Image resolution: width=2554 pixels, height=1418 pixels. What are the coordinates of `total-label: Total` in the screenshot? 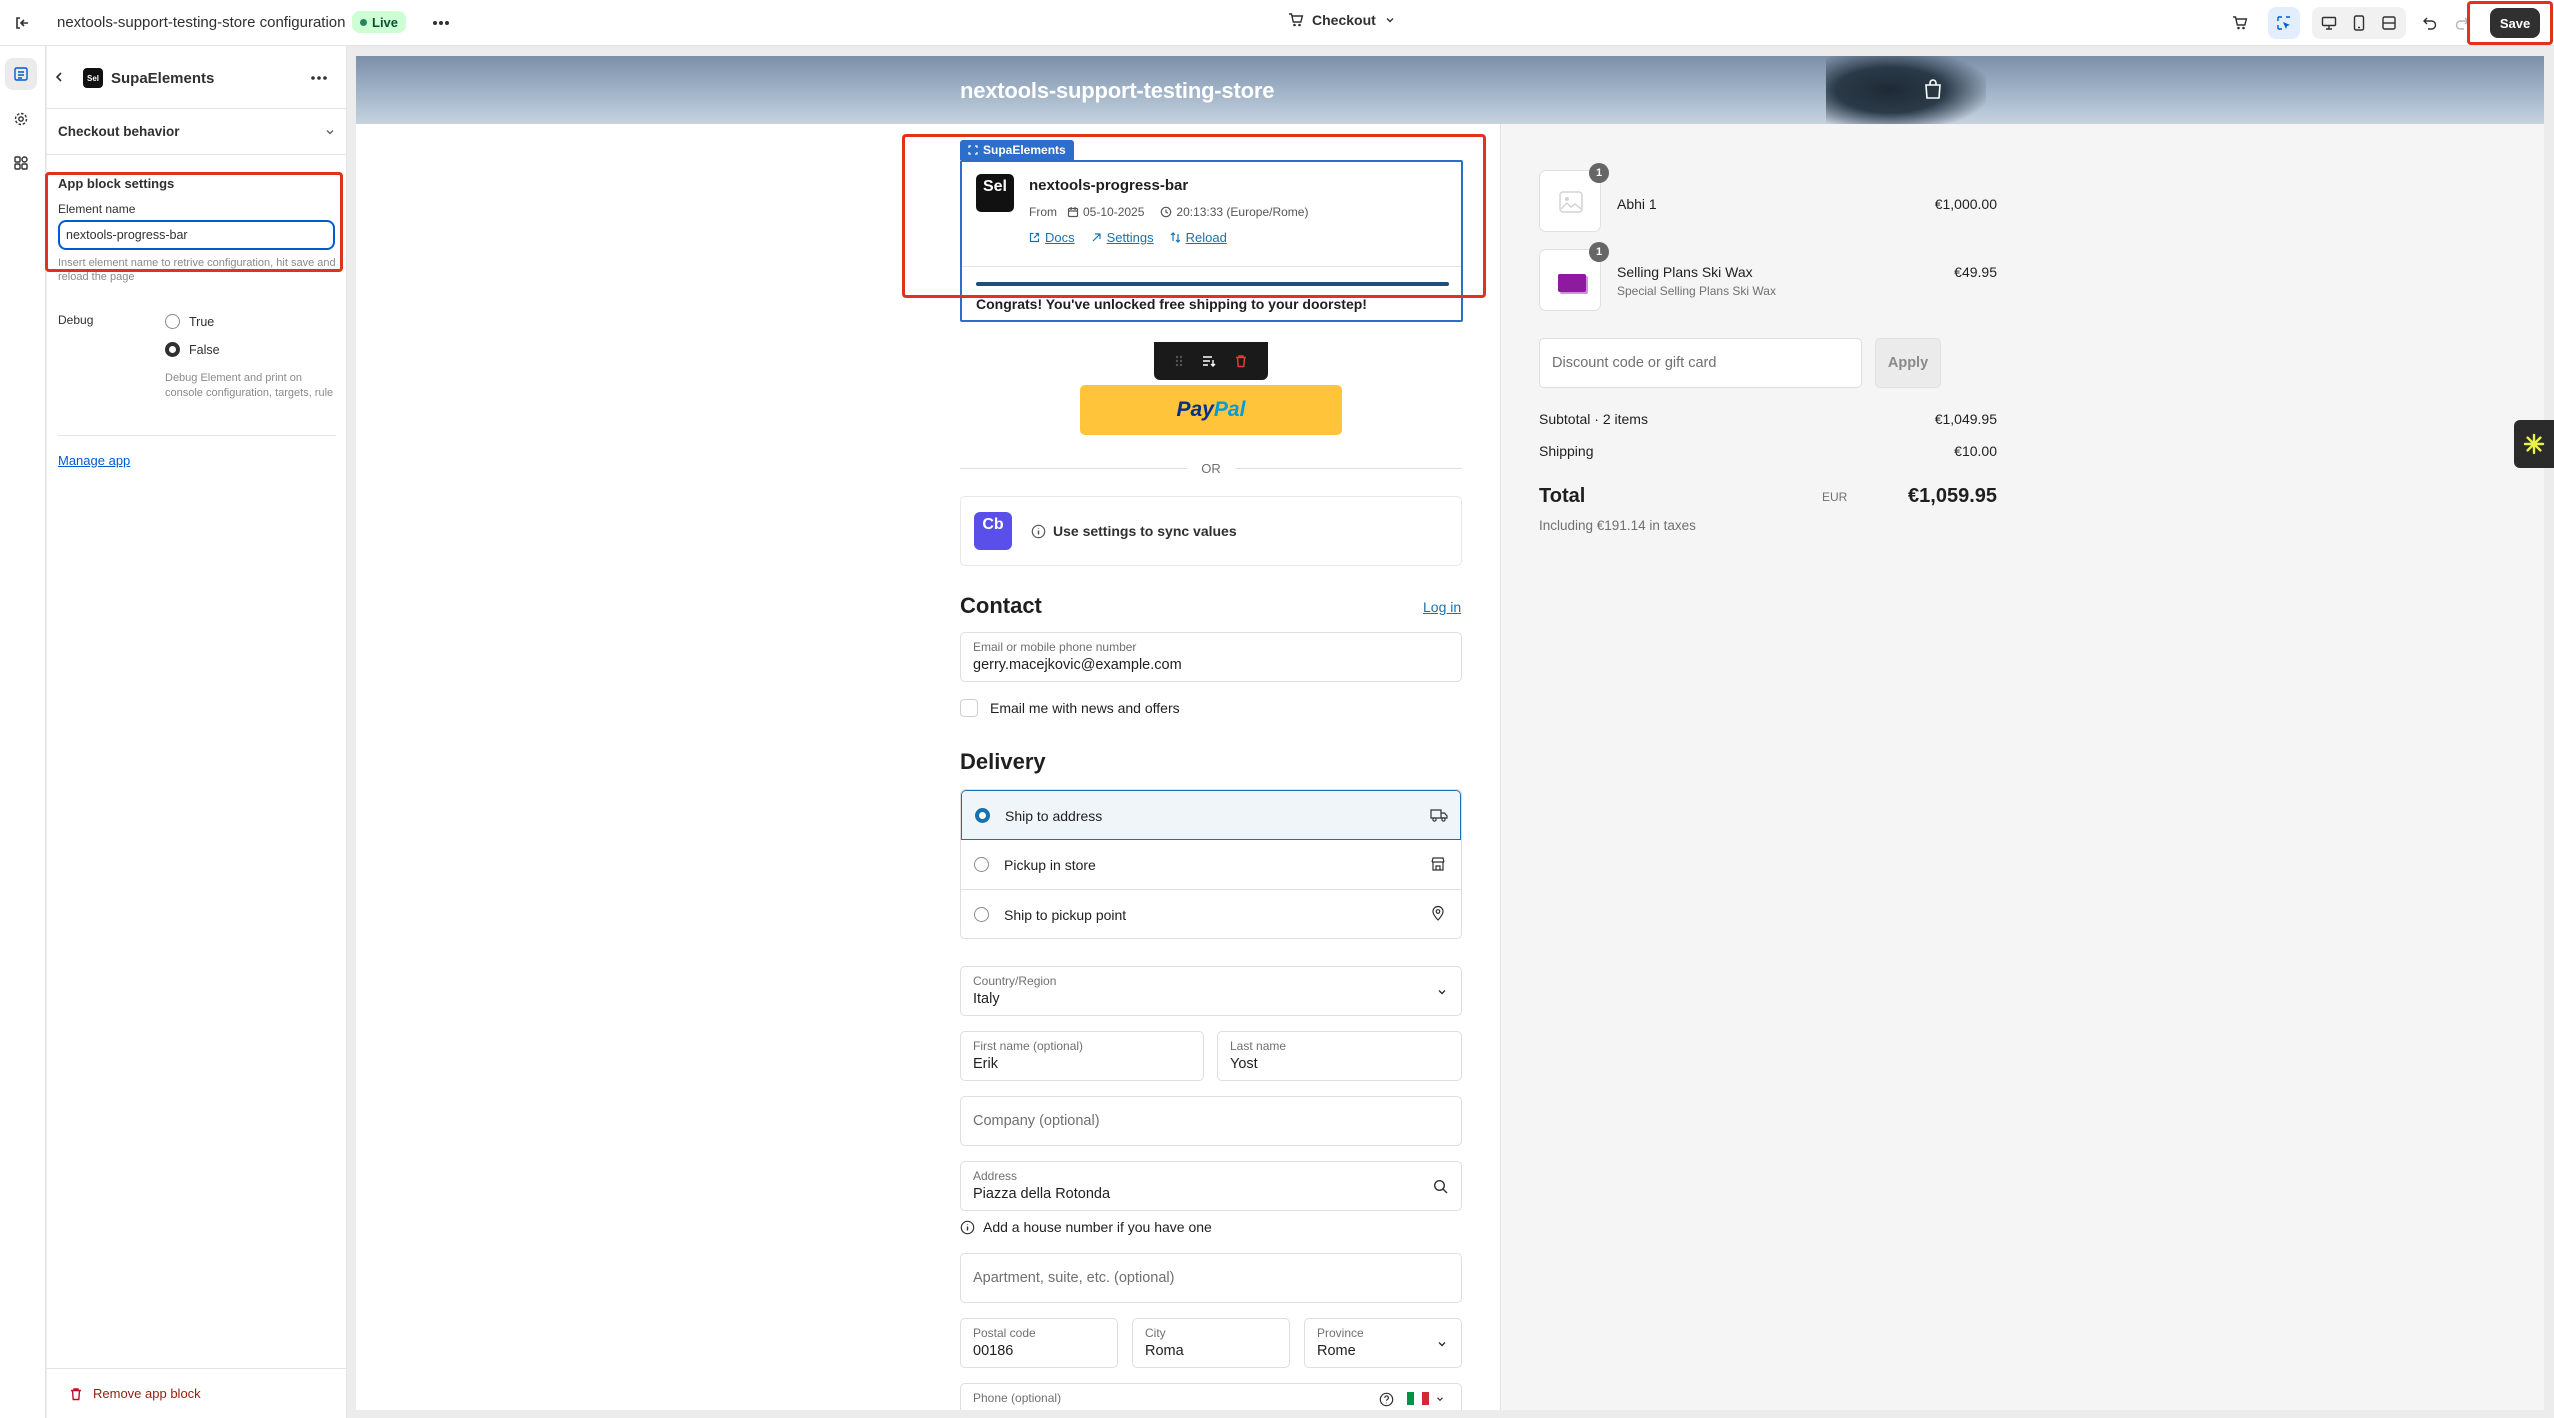 It's located at (1562, 496).